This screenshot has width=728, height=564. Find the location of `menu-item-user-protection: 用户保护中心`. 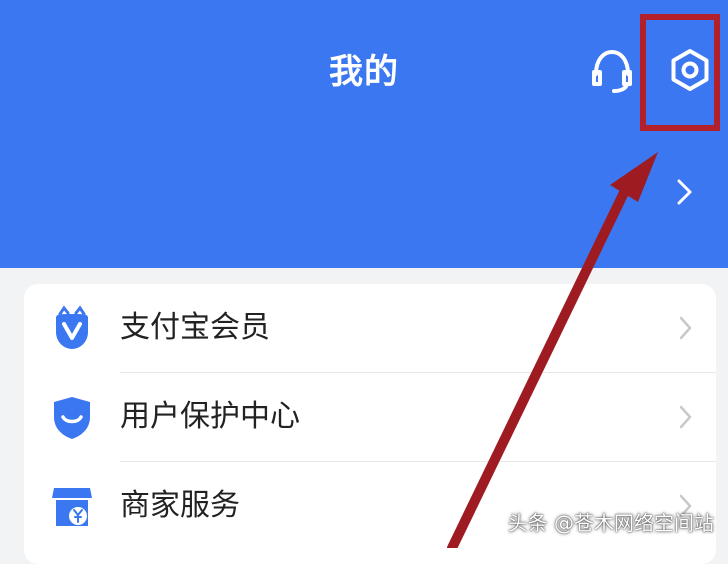

menu-item-user-protection: 用户保护中心 is located at coordinates (370, 417).